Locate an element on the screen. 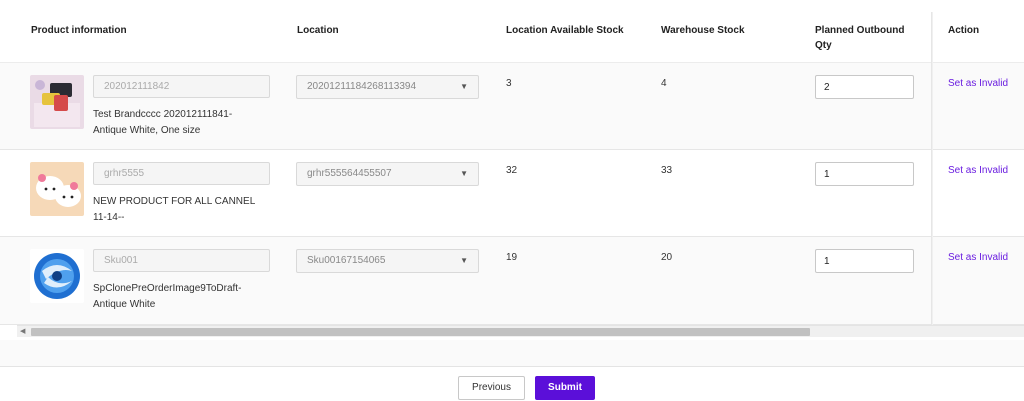 The image size is (1024, 401). previous-button: Previous is located at coordinates (491, 388).